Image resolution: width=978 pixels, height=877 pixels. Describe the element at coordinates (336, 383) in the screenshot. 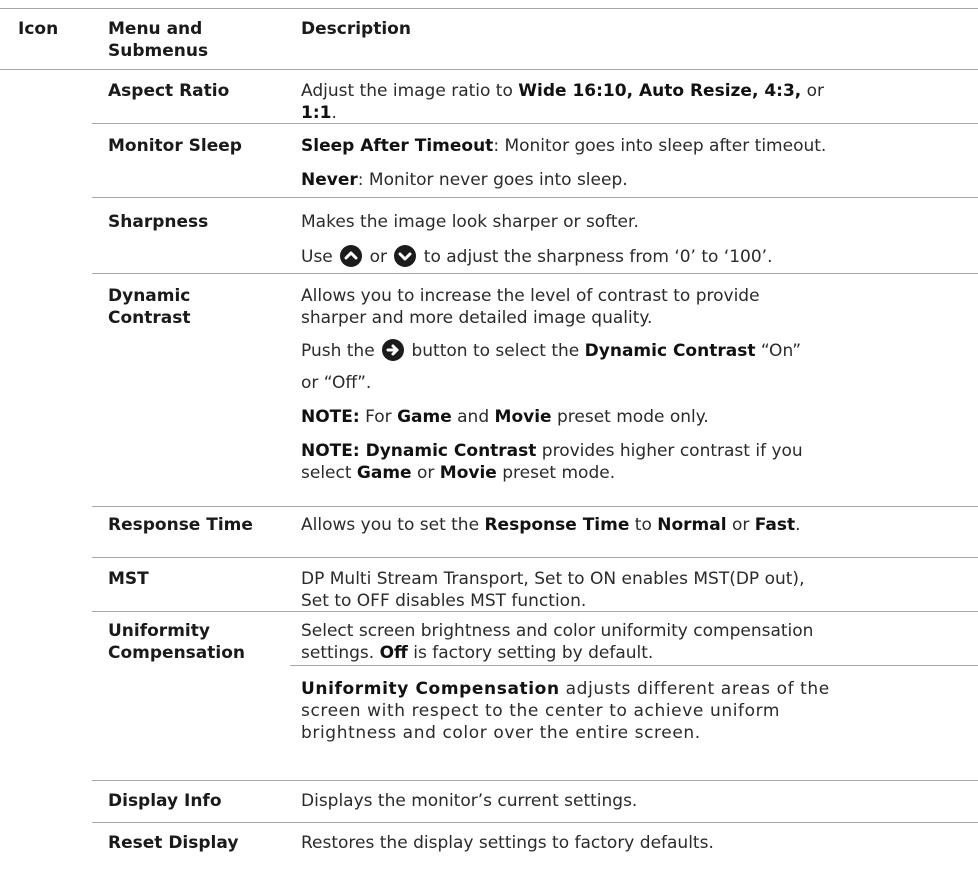

I see `text: or “Off”.` at that location.